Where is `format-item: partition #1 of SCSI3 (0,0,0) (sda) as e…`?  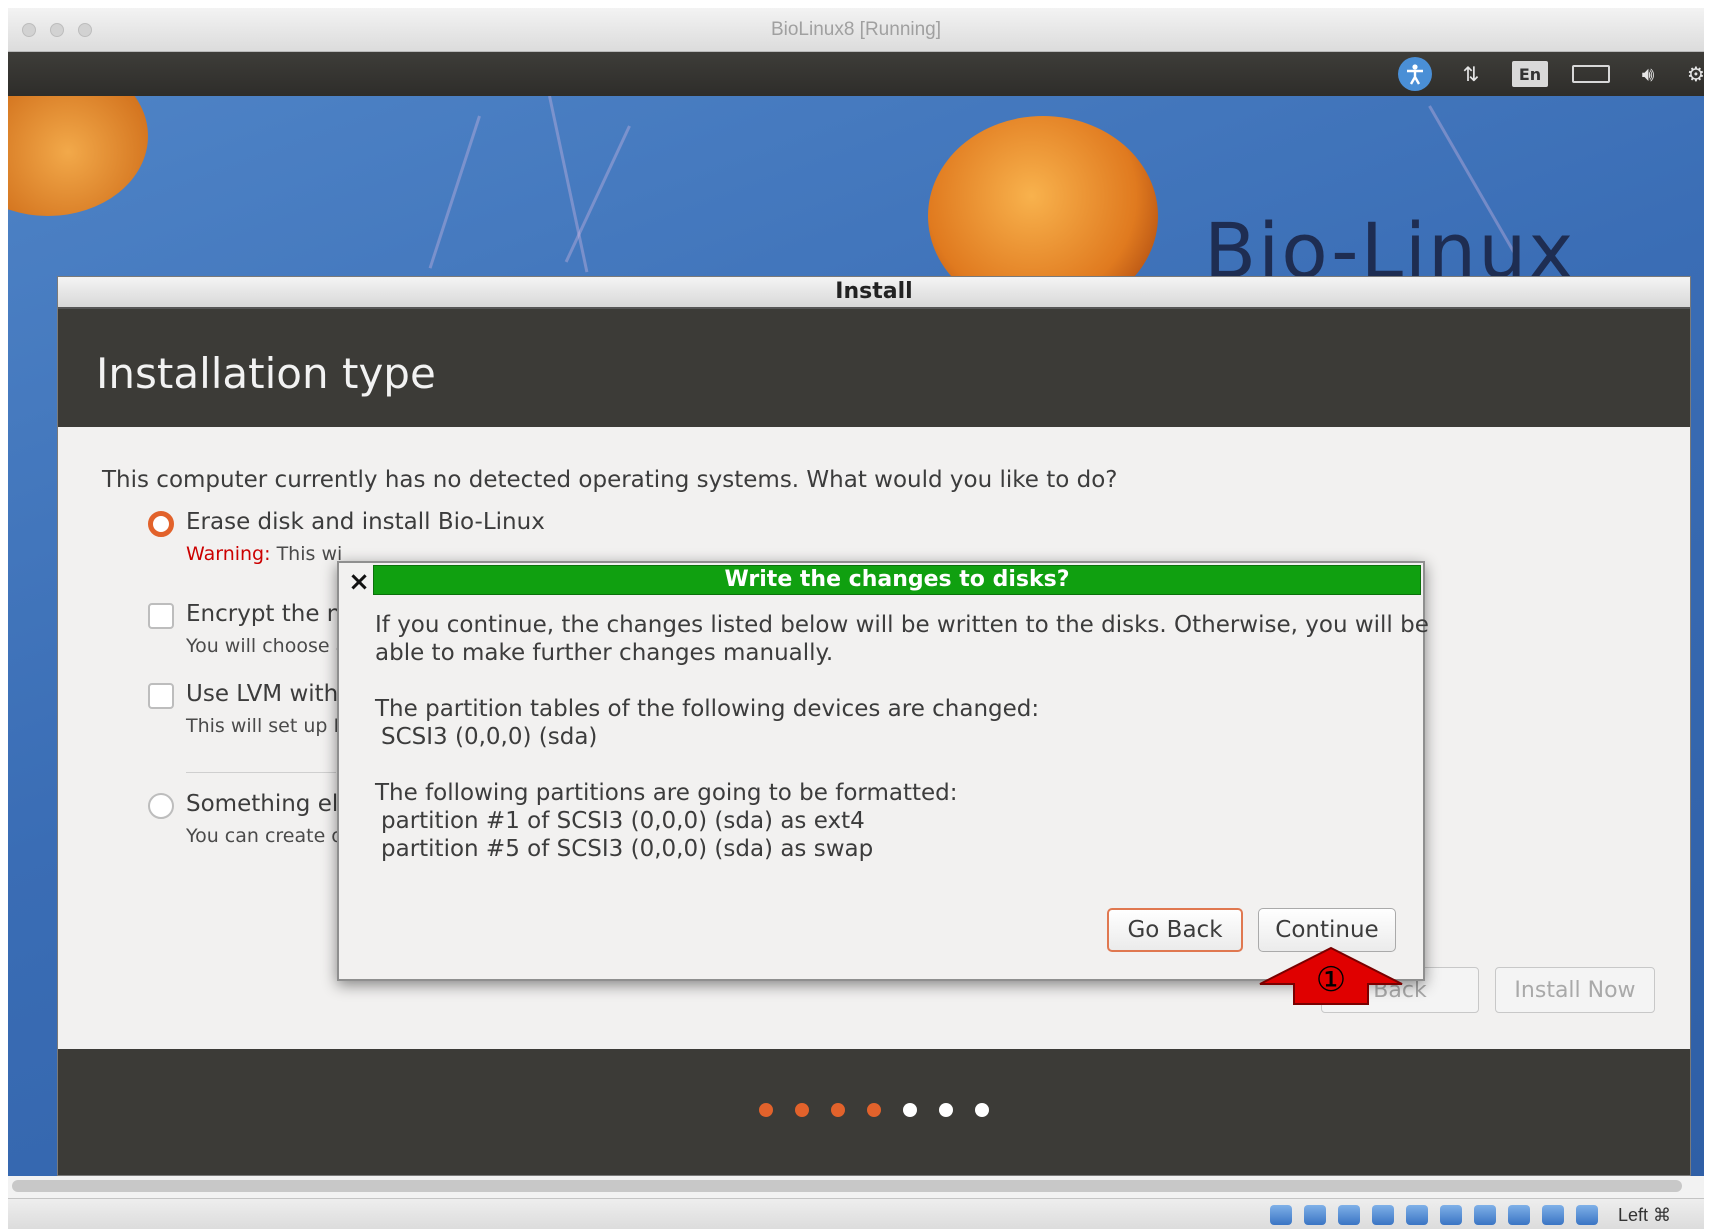
format-item: partition #1 of SCSI3 (0,0,0) (sda) as e… is located at coordinates (623, 821).